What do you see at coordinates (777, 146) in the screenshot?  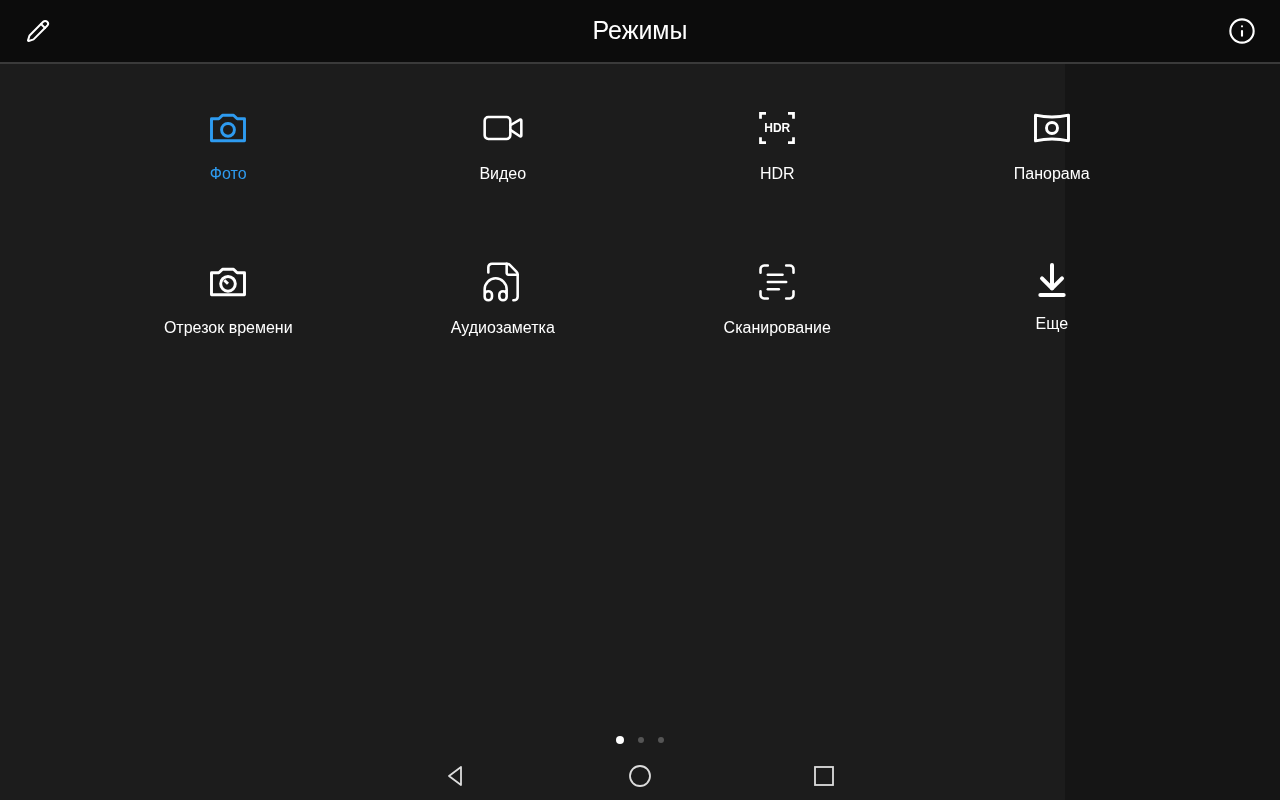 I see `mode-item: HDR HDR` at bounding box center [777, 146].